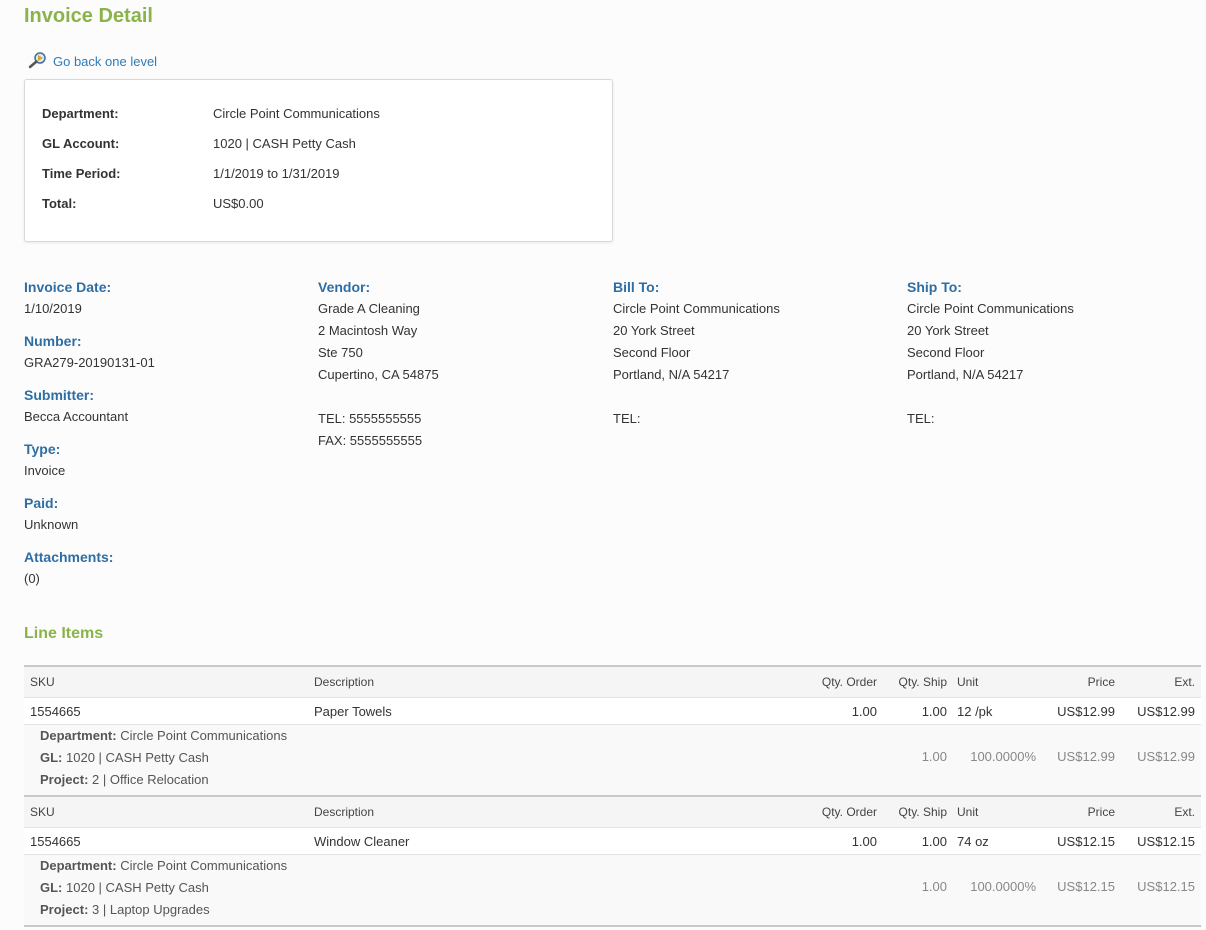 The width and height of the screenshot is (1206, 930). Describe the element at coordinates (53, 341) in the screenshot. I see `number-label: Number:` at that location.